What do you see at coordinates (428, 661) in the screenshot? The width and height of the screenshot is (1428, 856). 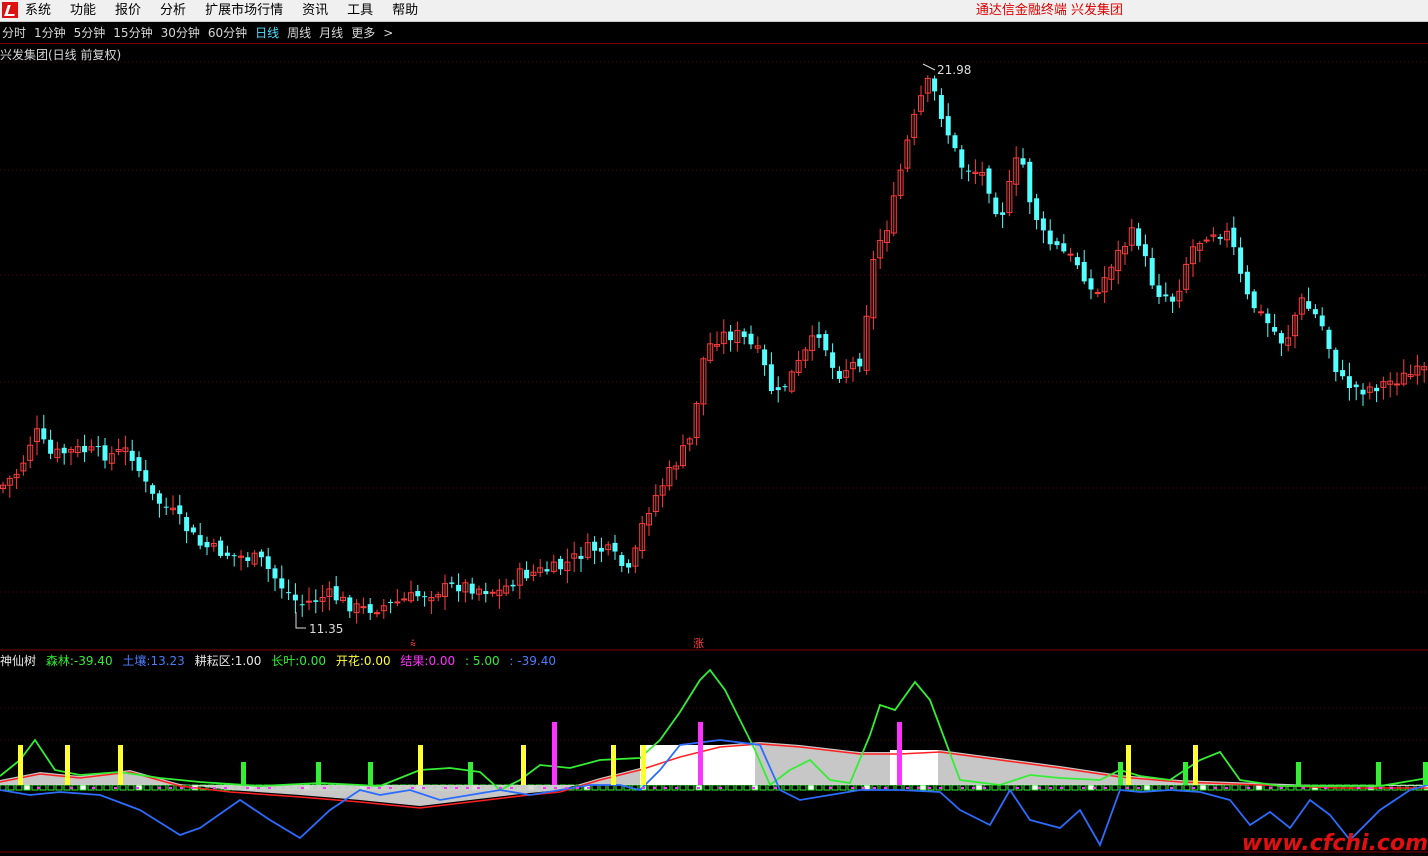 I see `legend-fruit: 结果:0.00` at bounding box center [428, 661].